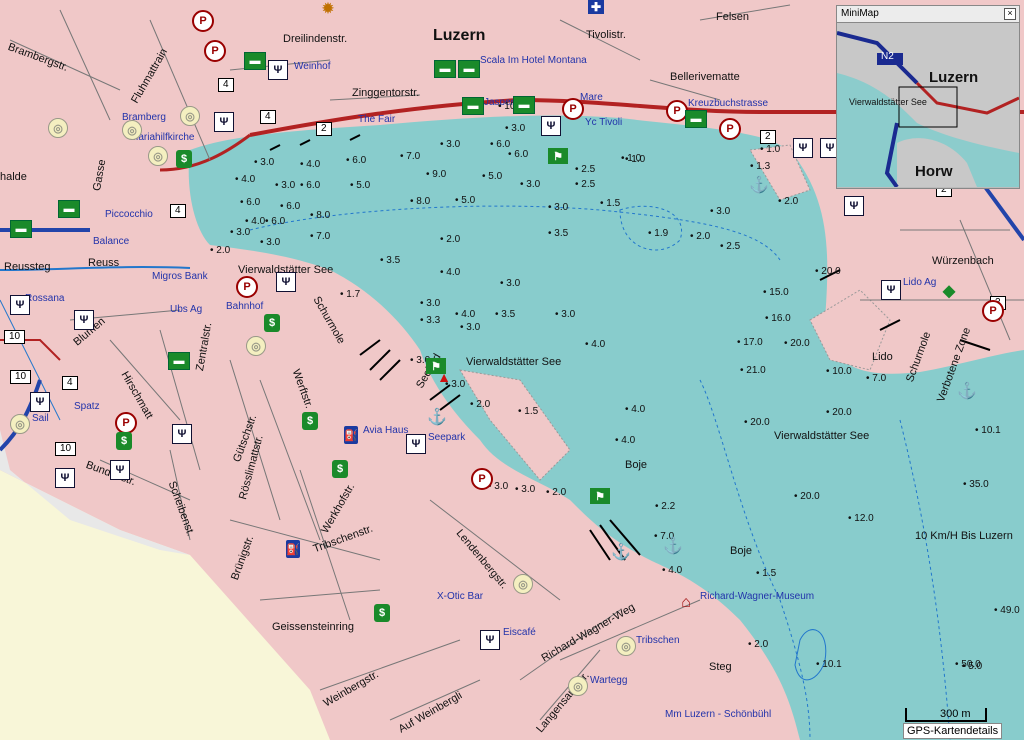 The height and width of the screenshot is (740, 1024). I want to click on waypoint-icon: ◆, so click(949, 291).